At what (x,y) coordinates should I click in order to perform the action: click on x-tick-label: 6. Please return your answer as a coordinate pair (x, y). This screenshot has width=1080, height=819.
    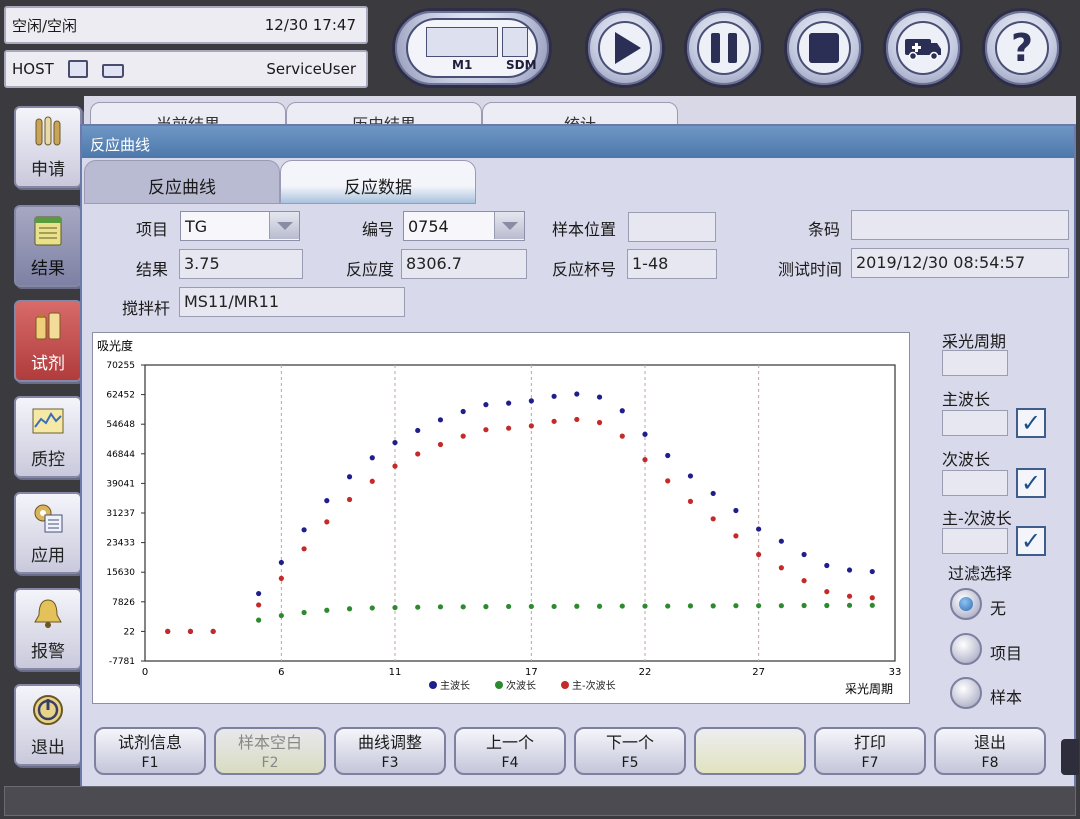
    Looking at the image, I should click on (281, 672).